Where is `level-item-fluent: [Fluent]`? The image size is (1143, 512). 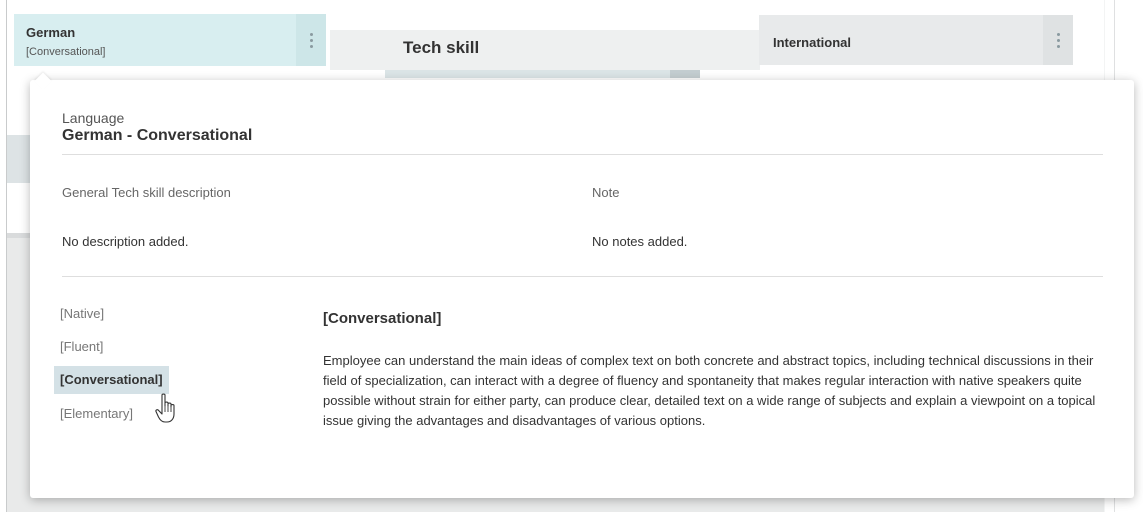 level-item-fluent: [Fluent] is located at coordinates (81, 347).